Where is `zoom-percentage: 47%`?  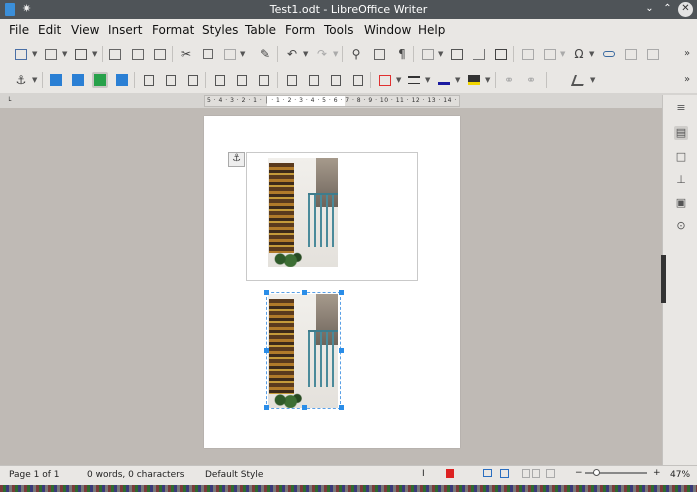 zoom-percentage: 47% is located at coordinates (680, 475).